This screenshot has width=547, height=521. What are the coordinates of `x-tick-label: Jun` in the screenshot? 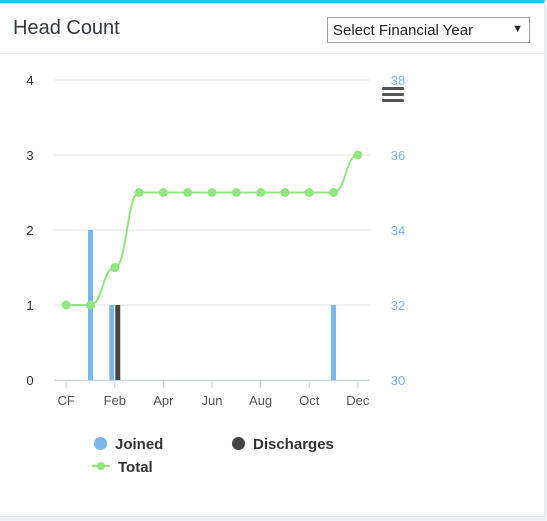 It's located at (212, 400).